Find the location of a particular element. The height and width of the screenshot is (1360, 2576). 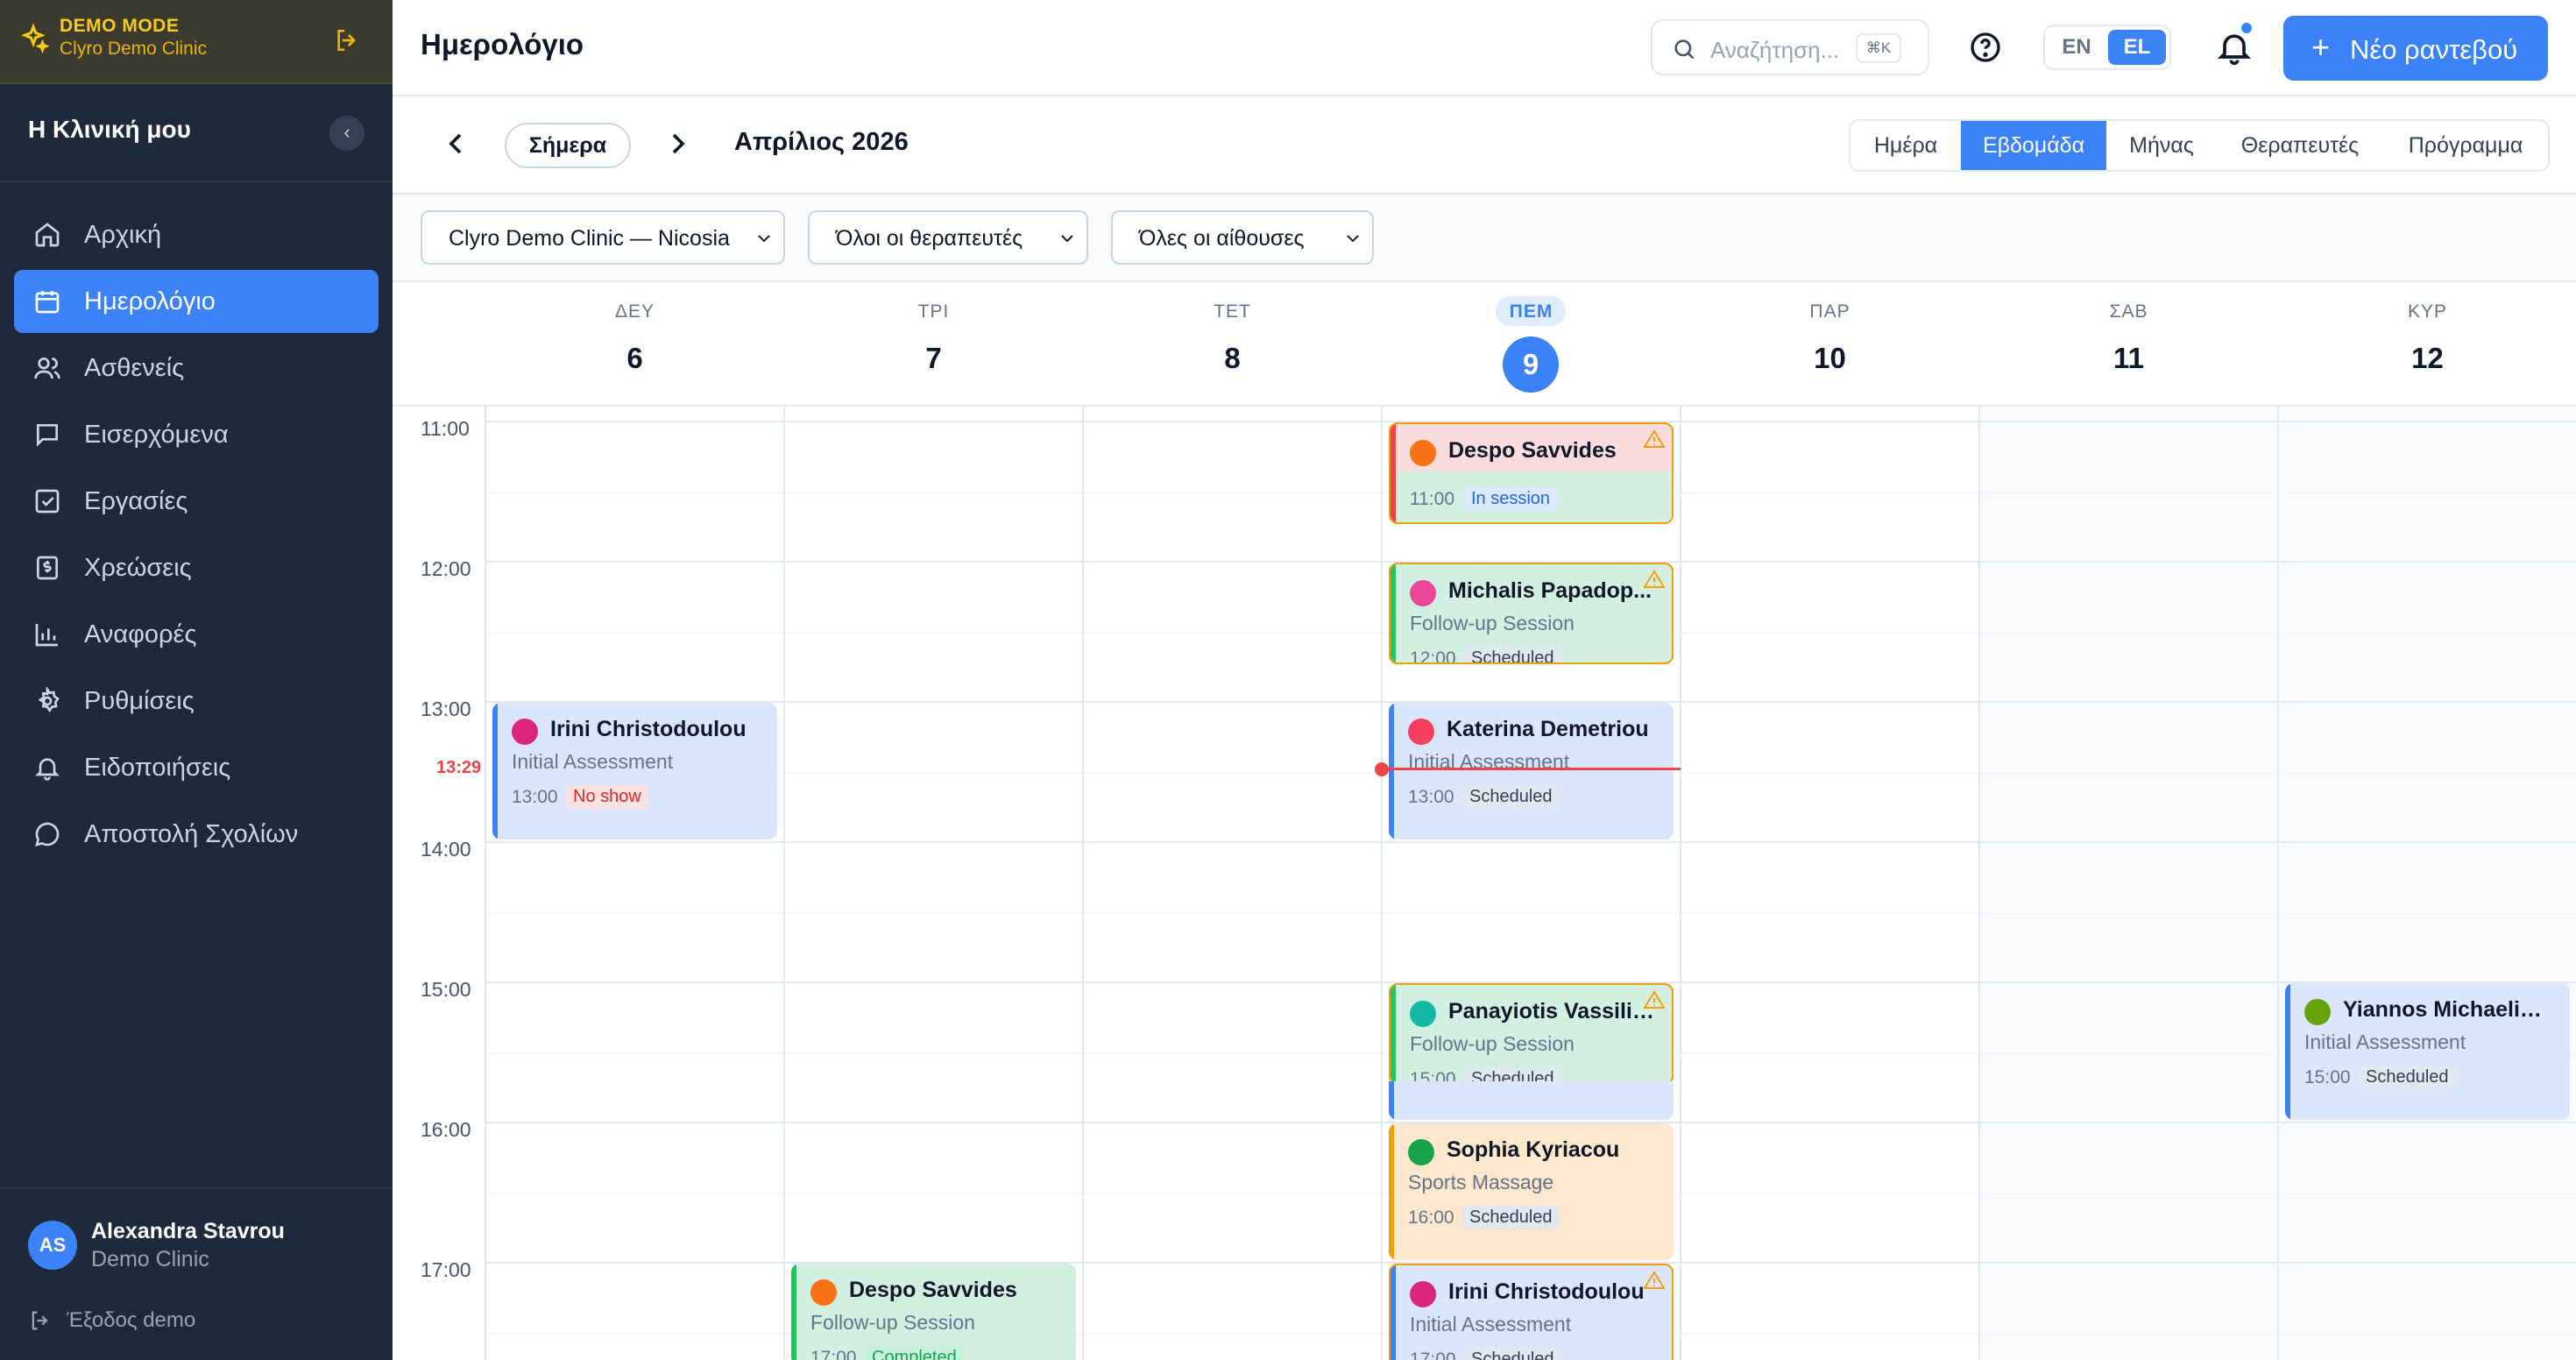

sidebar-item-tasks: Εργασίες is located at coordinates (196, 501).